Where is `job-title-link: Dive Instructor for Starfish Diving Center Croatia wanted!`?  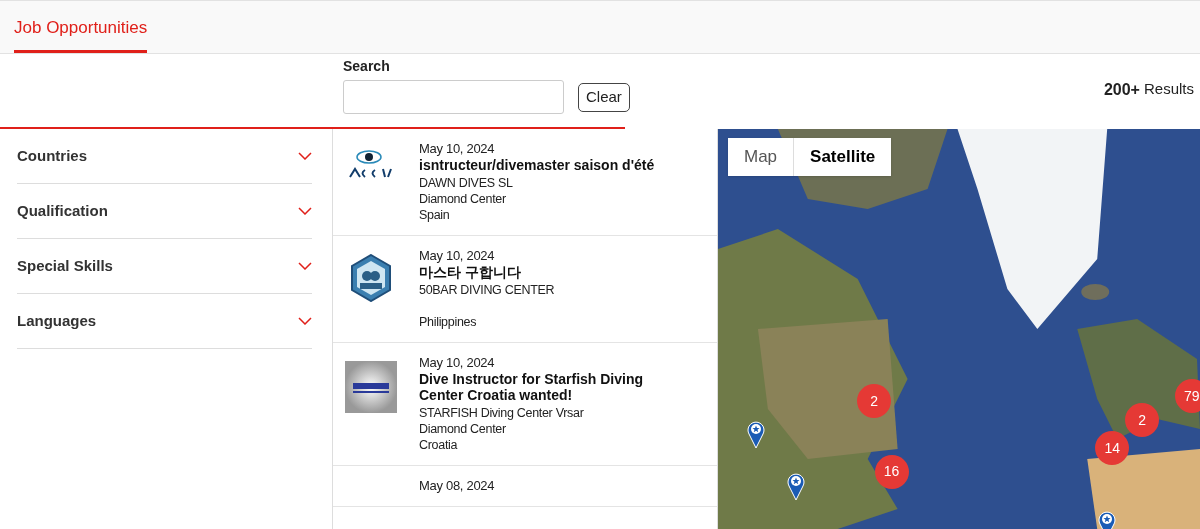
job-title-link: Dive Instructor for Starfish Diving Center Croatia wanted! is located at coordinates (549, 387).